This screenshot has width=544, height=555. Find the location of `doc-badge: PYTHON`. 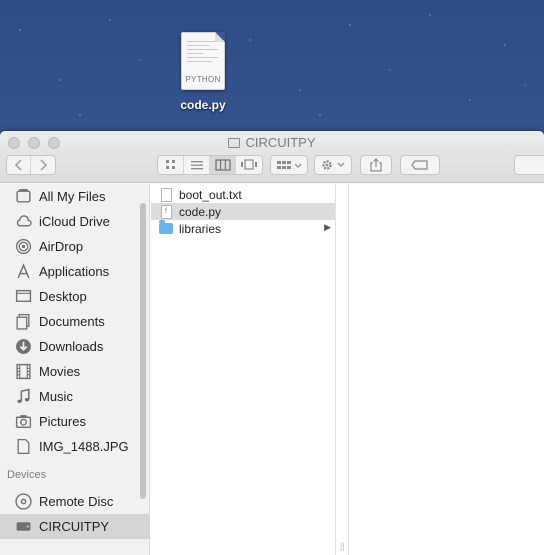

doc-badge: PYTHON is located at coordinates (203, 79).